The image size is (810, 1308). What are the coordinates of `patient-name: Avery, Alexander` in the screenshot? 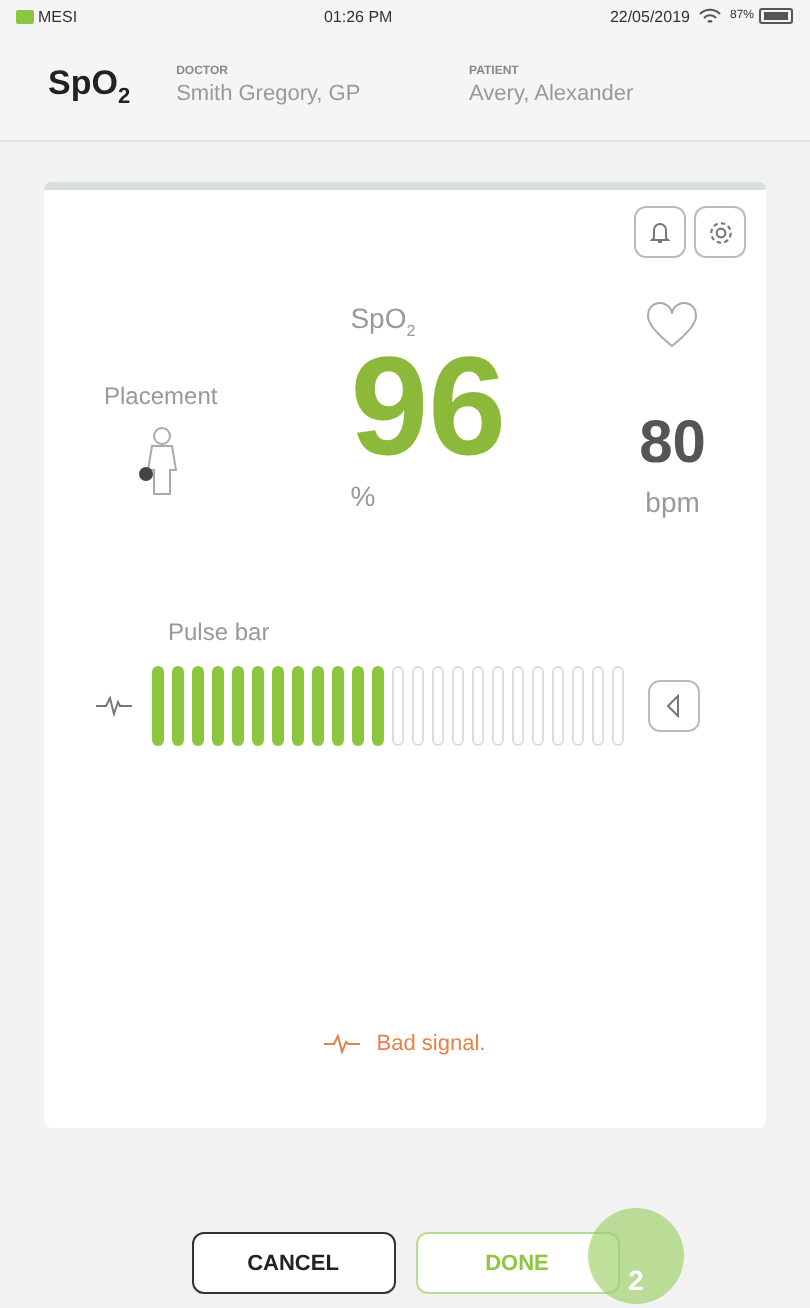 It's located at (552, 94).